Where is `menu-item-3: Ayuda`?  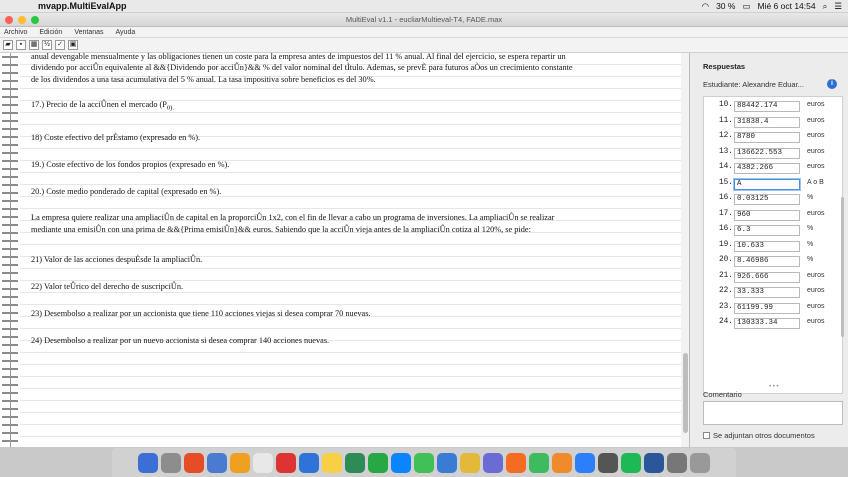
menu-item-3: Ayuda is located at coordinates (126, 32).